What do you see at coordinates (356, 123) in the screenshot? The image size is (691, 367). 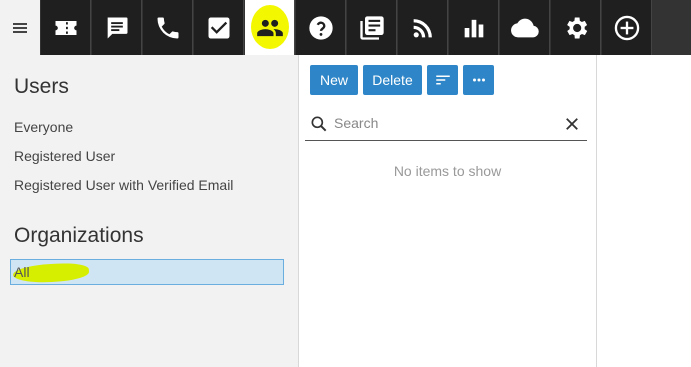 I see `search-input: Search` at bounding box center [356, 123].